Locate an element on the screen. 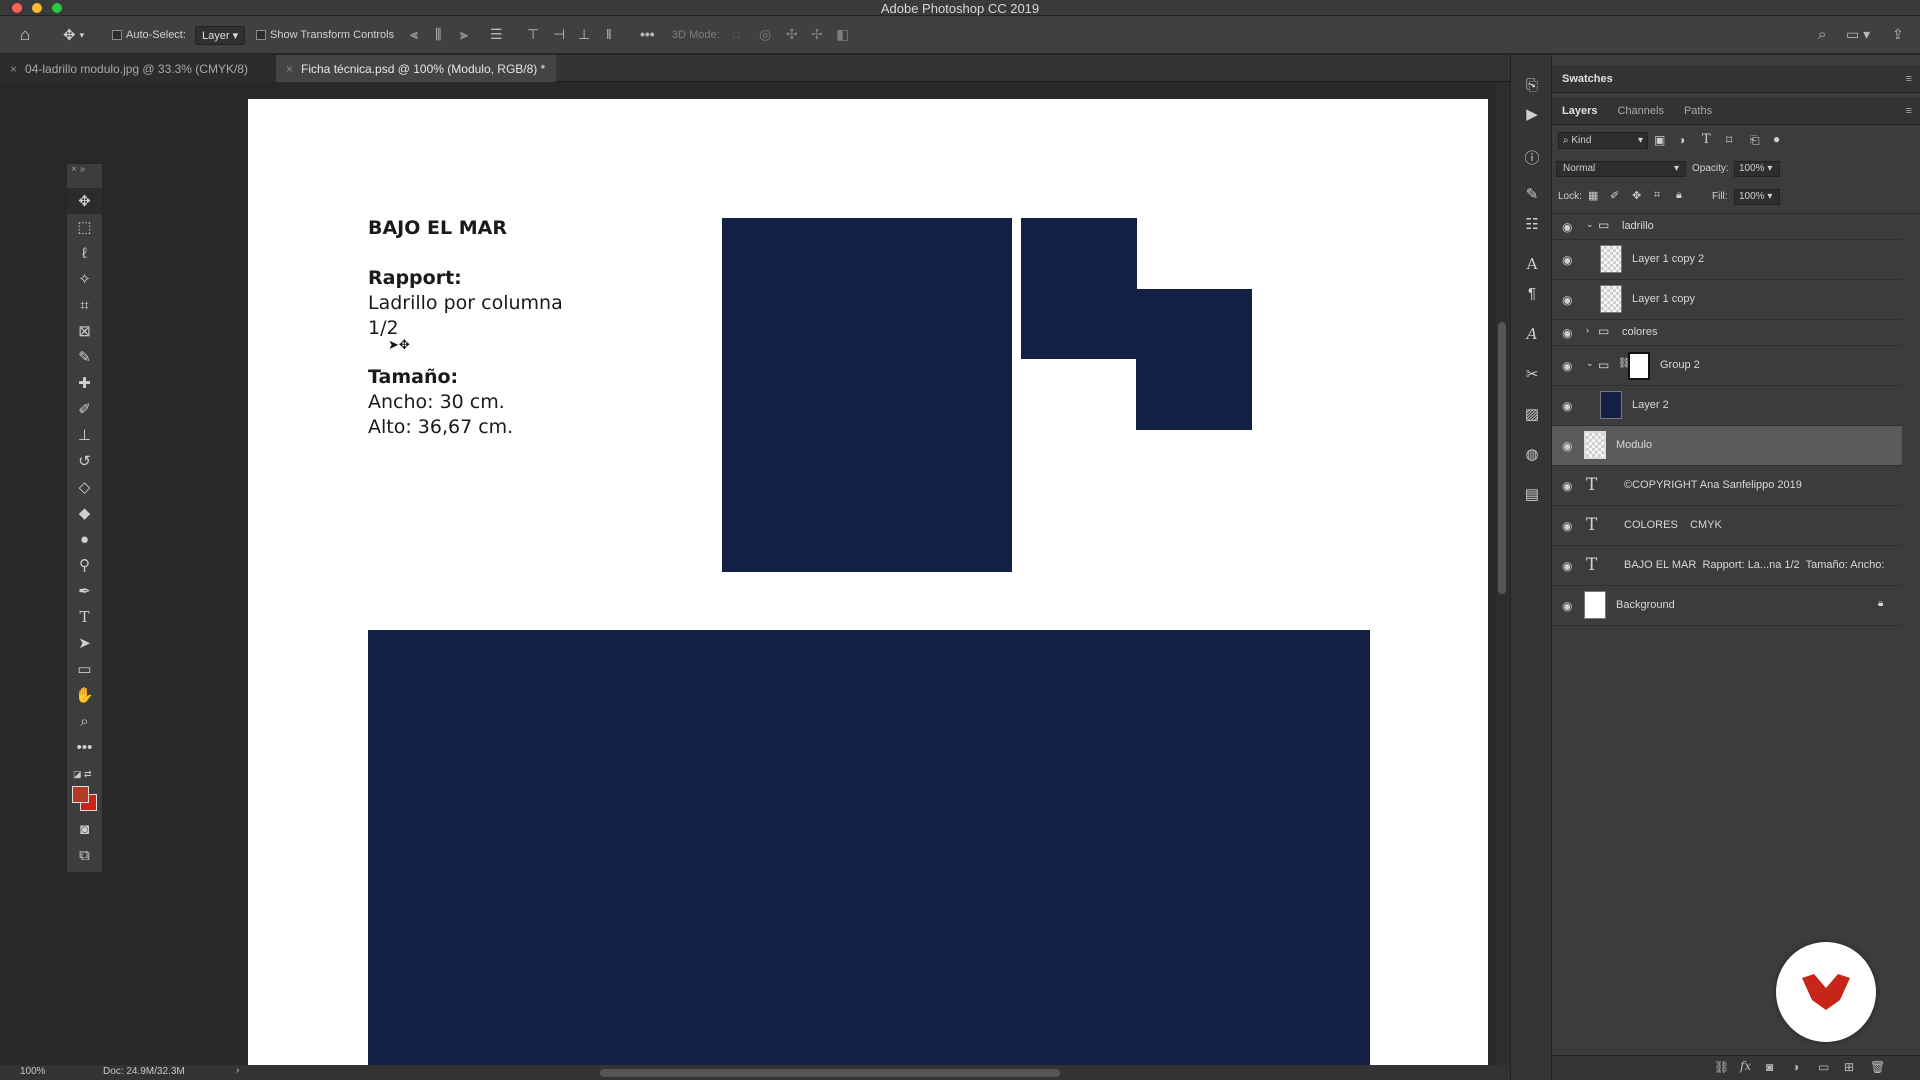 This screenshot has width=1920, height=1080. swatches-tab: Swatches is located at coordinates (1587, 79).